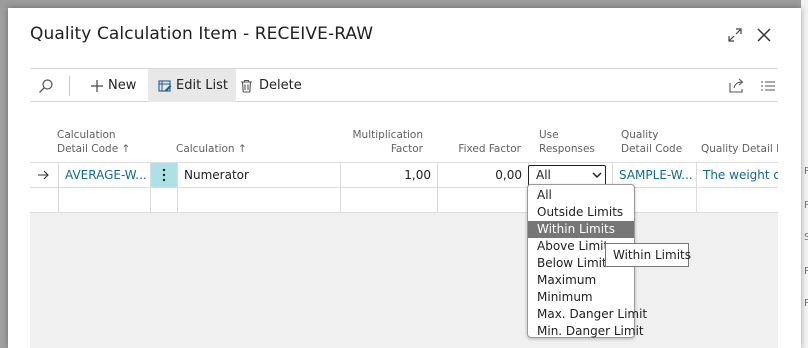 The height and width of the screenshot is (348, 808). Describe the element at coordinates (389, 175) in the screenshot. I see `multiplication-factor-cell: 1,00` at that location.